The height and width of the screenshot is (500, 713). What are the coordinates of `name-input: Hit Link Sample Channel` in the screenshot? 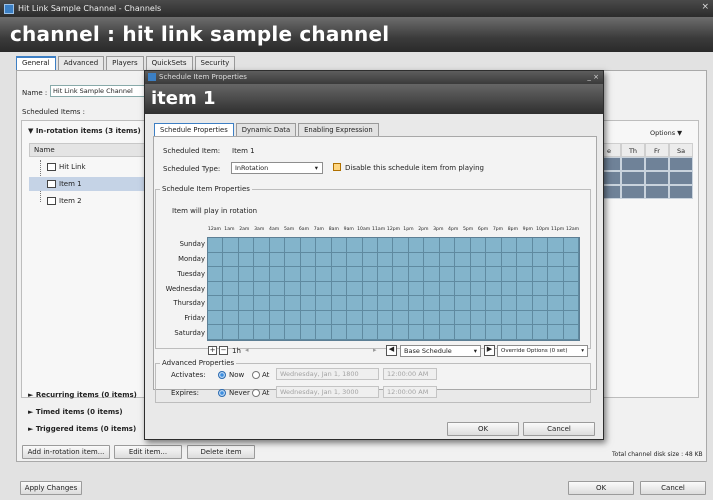 It's located at (101, 91).